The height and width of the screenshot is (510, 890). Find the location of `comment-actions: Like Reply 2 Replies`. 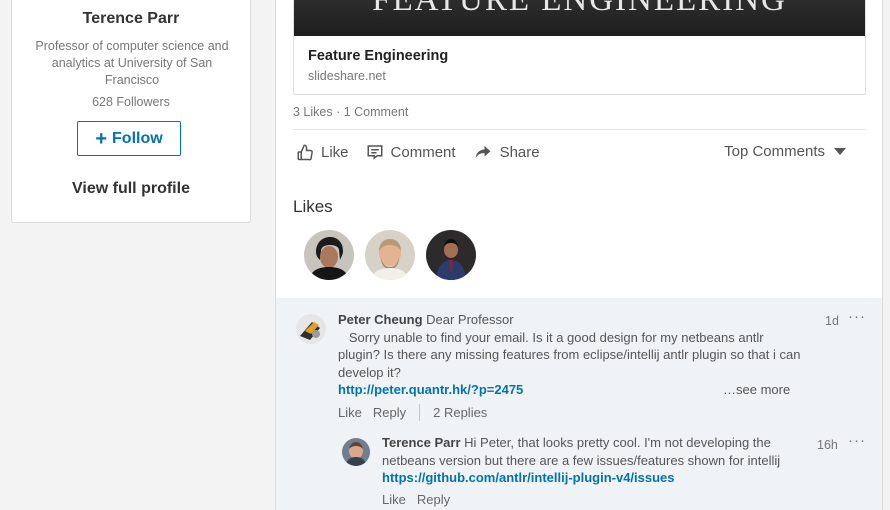

comment-actions: Like Reply 2 Replies is located at coordinates (412, 412).